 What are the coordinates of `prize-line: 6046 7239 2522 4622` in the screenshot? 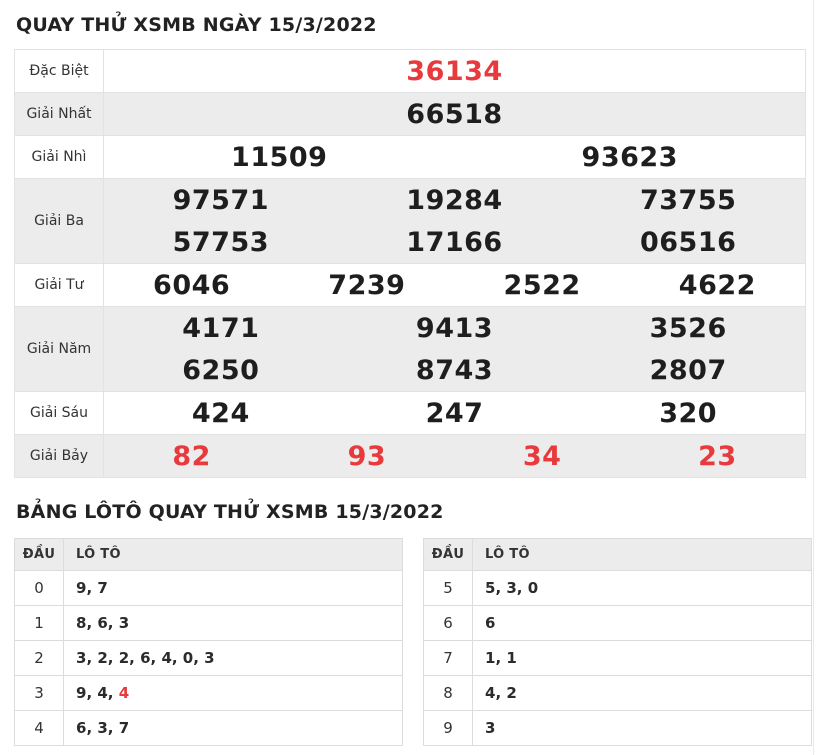 It's located at (454, 285).